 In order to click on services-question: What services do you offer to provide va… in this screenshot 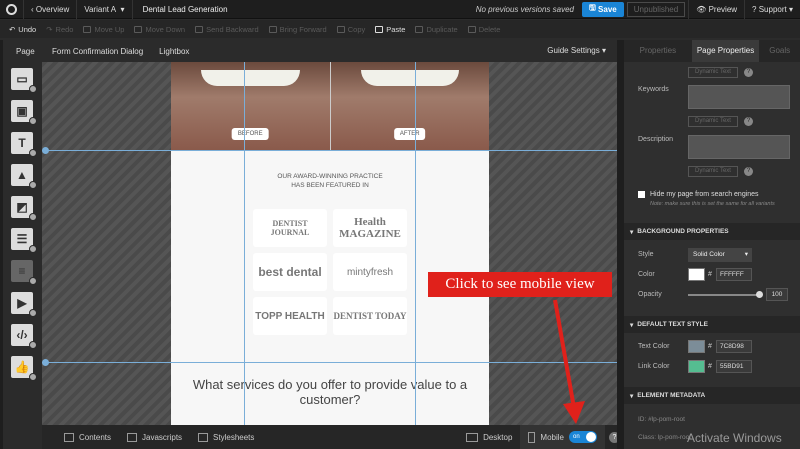, I will do `click(330, 392)`.